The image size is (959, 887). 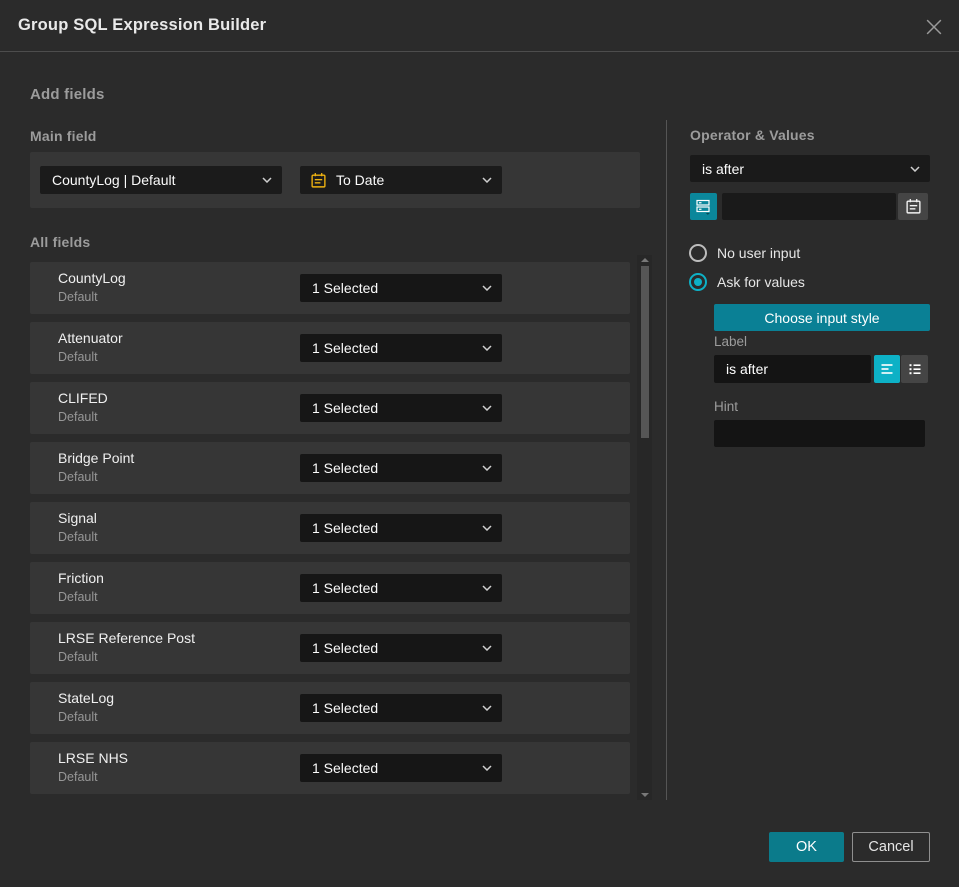 I want to click on list-scrollbar, so click(x=644, y=527).